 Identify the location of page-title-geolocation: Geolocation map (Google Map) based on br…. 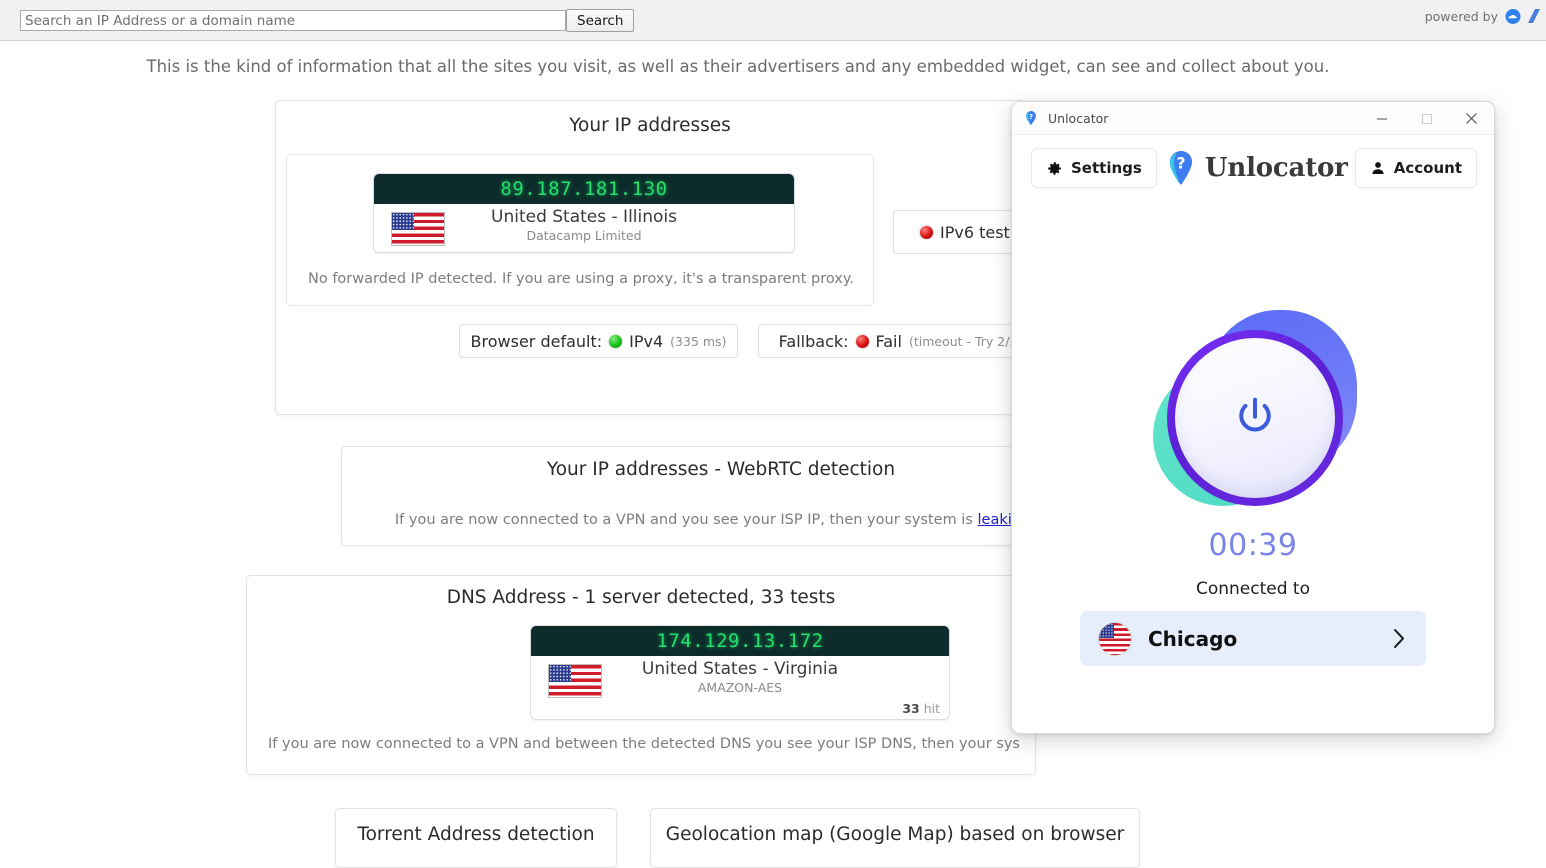
(895, 834).